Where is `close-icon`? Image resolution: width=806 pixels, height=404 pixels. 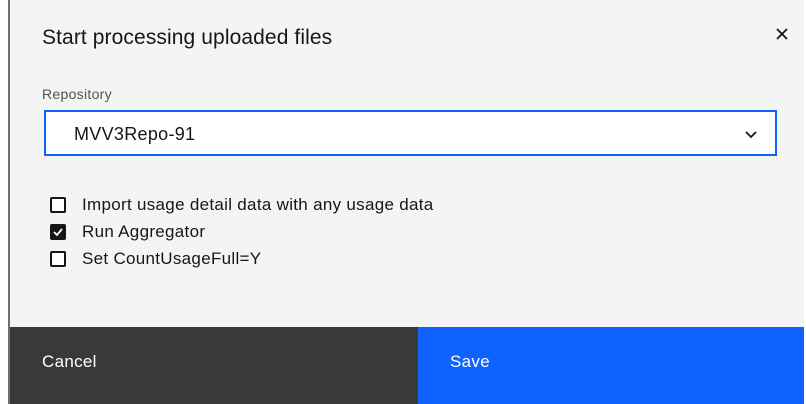 close-icon is located at coordinates (782, 34).